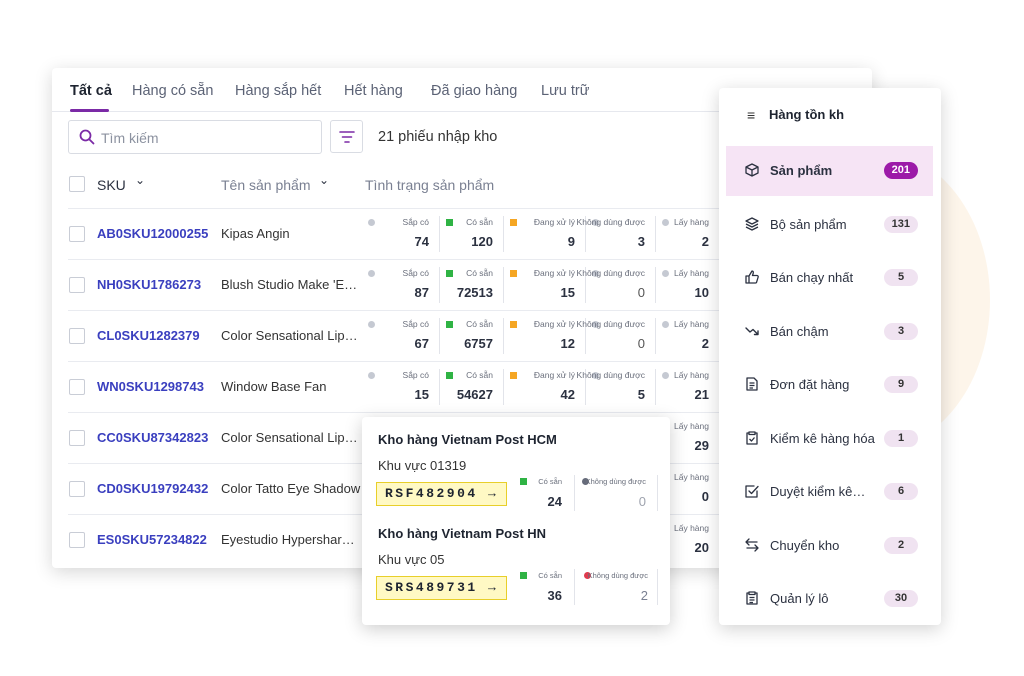 This screenshot has height=676, width=1024. What do you see at coordinates (148, 335) in the screenshot?
I see `sku-link: CL0SKU1282379` at bounding box center [148, 335].